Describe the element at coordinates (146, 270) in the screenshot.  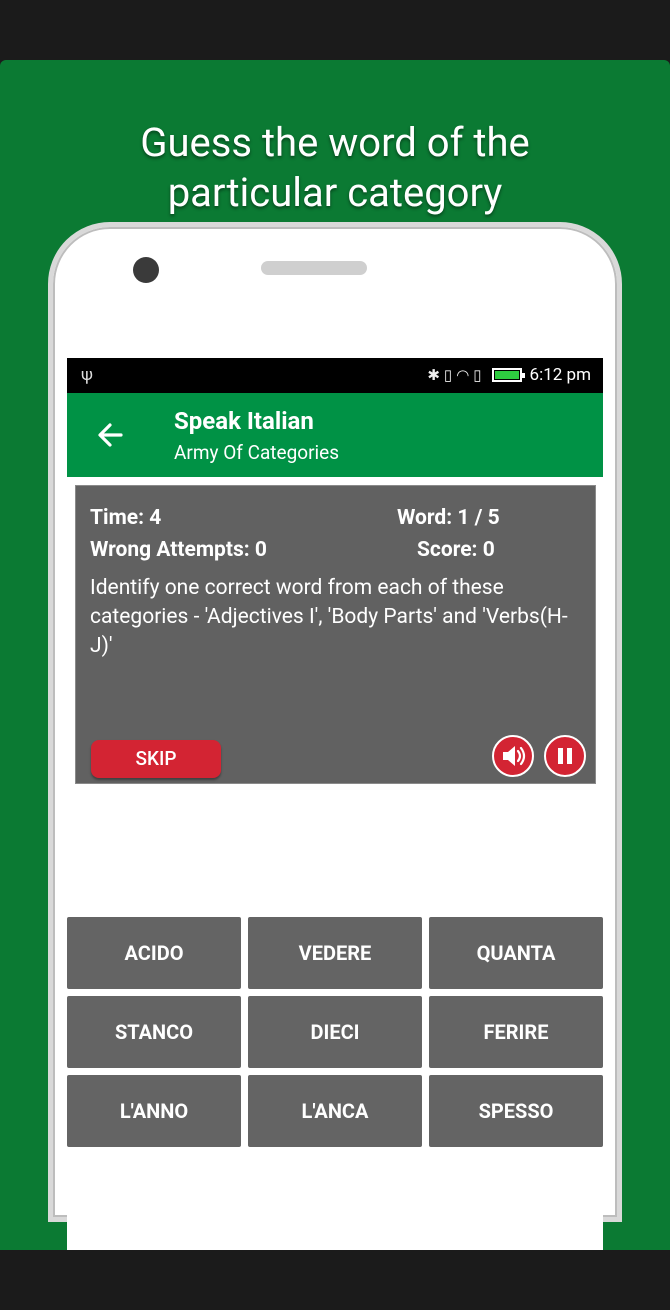
I see `camera-icon` at that location.